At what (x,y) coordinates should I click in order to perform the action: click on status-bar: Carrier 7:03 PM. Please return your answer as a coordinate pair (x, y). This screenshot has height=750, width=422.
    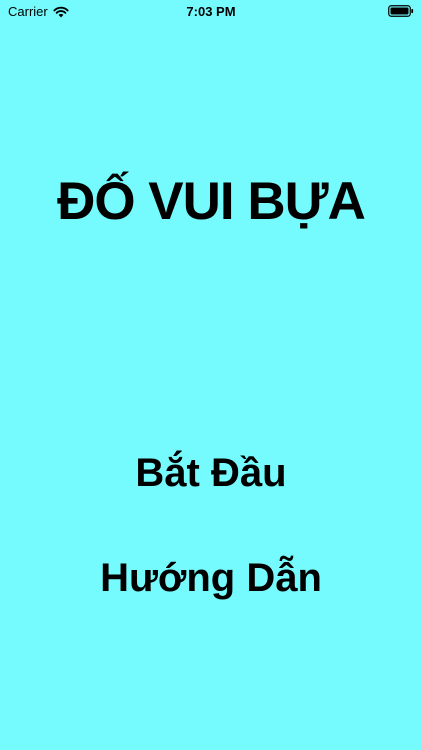
    Looking at the image, I should click on (211, 12).